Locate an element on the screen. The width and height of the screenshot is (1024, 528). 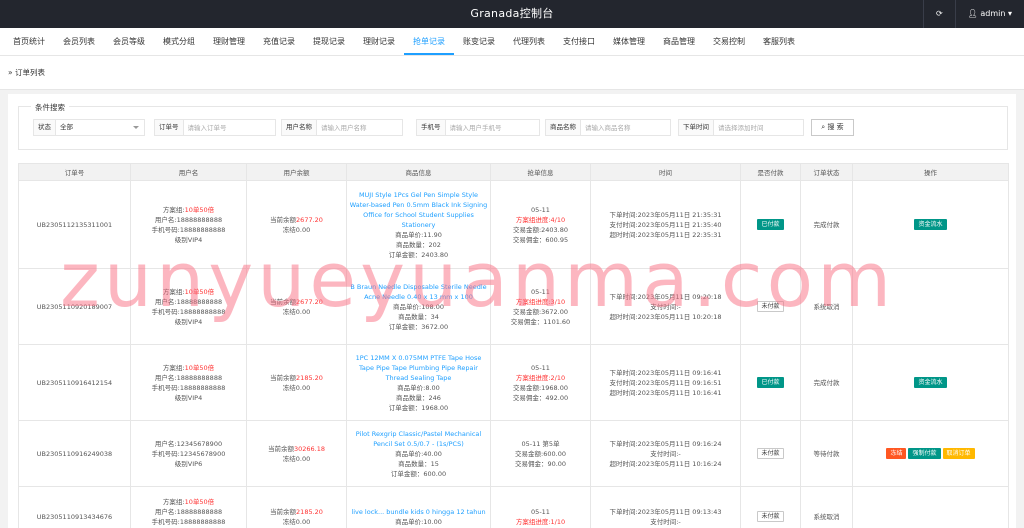
goods-name-input is located at coordinates (625, 127).